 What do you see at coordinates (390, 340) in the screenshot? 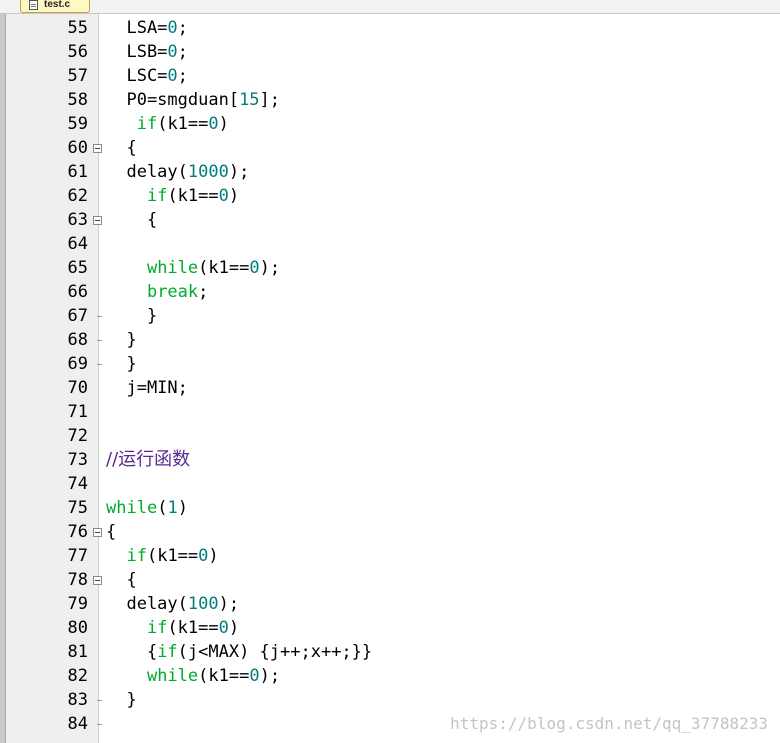
I see `code-line: 68 }` at bounding box center [390, 340].